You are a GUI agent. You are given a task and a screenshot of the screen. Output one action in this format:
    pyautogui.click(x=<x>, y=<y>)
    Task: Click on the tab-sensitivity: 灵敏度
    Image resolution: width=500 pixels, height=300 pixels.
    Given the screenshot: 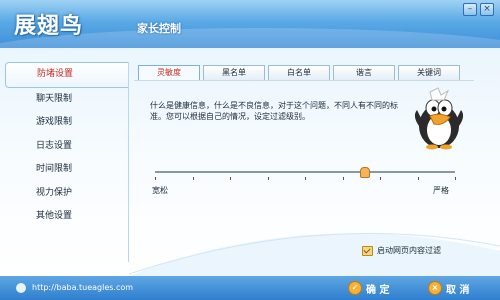 What is the action you would take?
    pyautogui.click(x=169, y=73)
    